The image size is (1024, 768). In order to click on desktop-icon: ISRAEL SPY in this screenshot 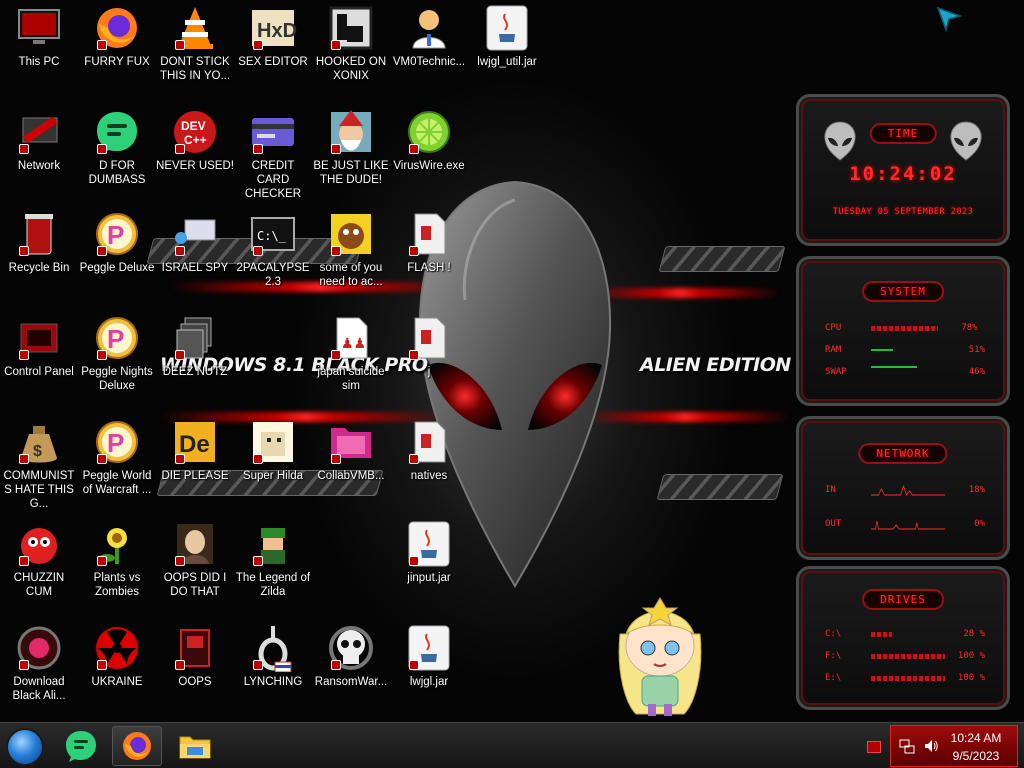, I will do `click(195, 242)`.